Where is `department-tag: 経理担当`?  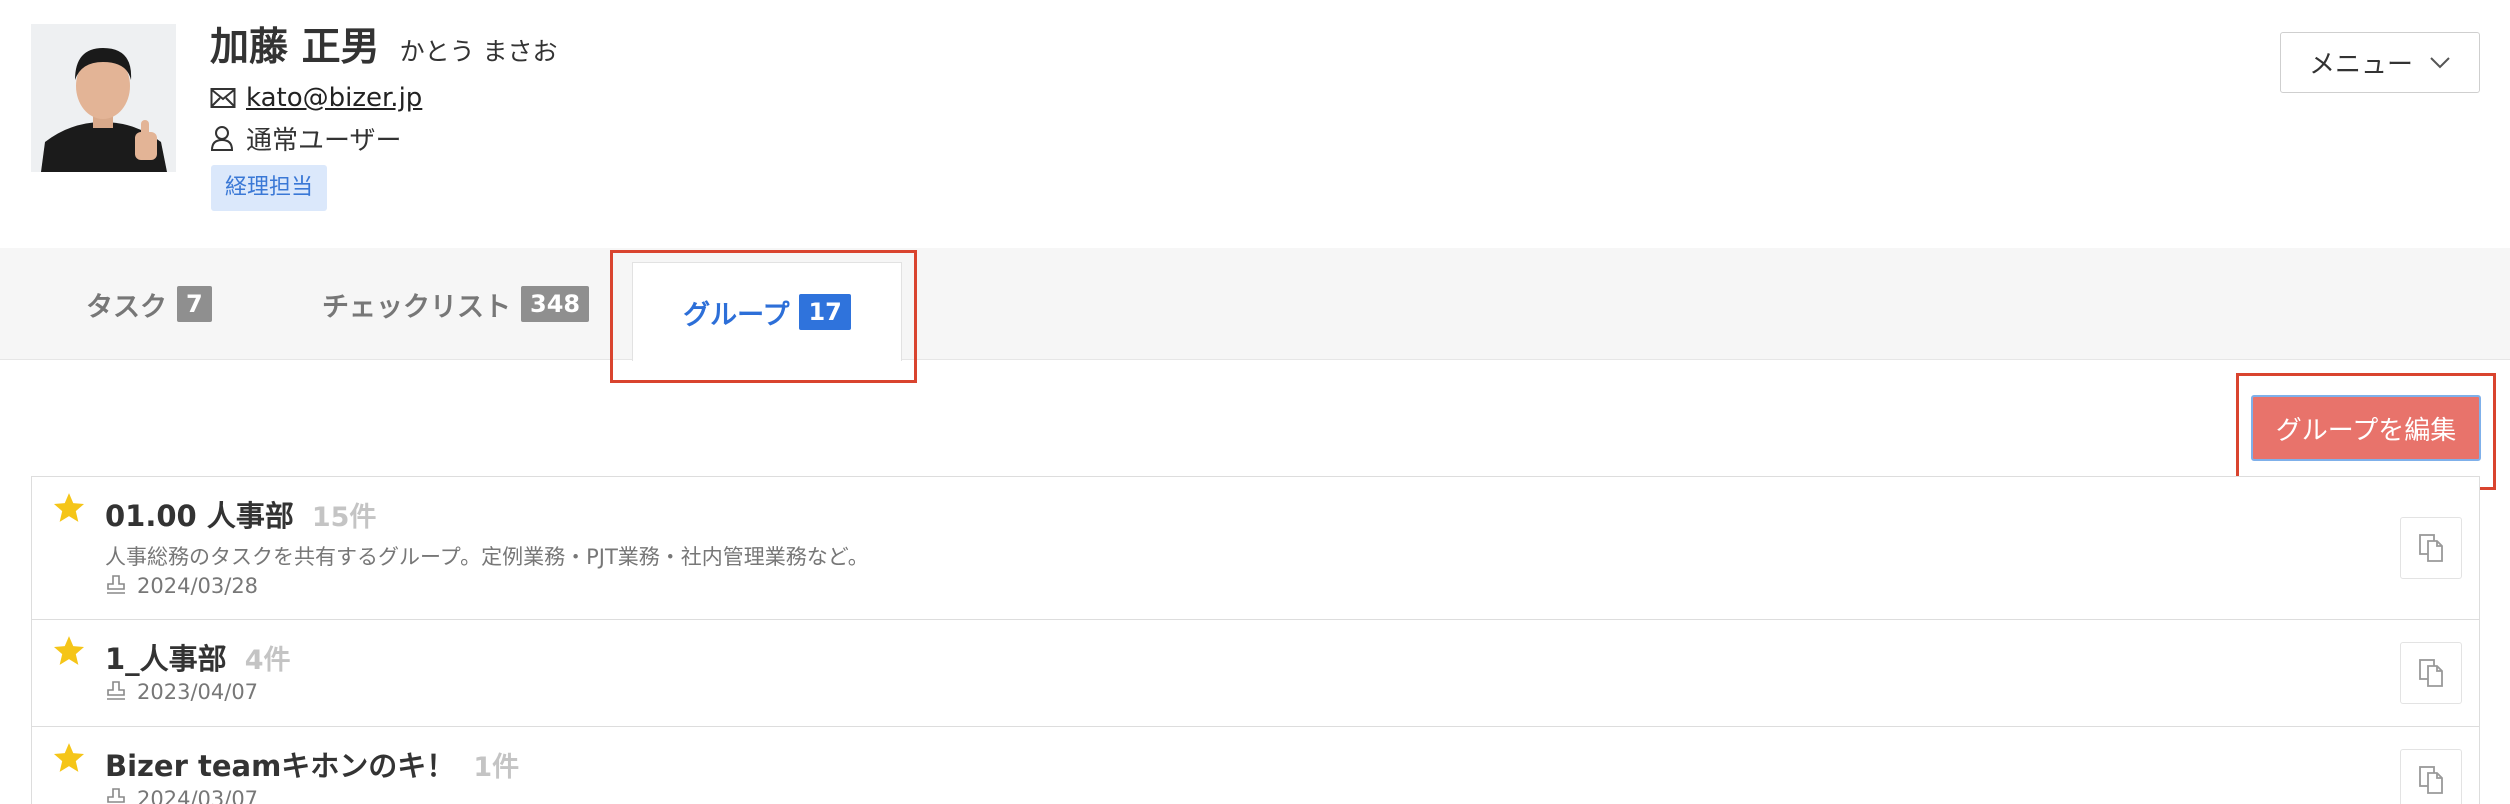 department-tag: 経理担当 is located at coordinates (269, 188).